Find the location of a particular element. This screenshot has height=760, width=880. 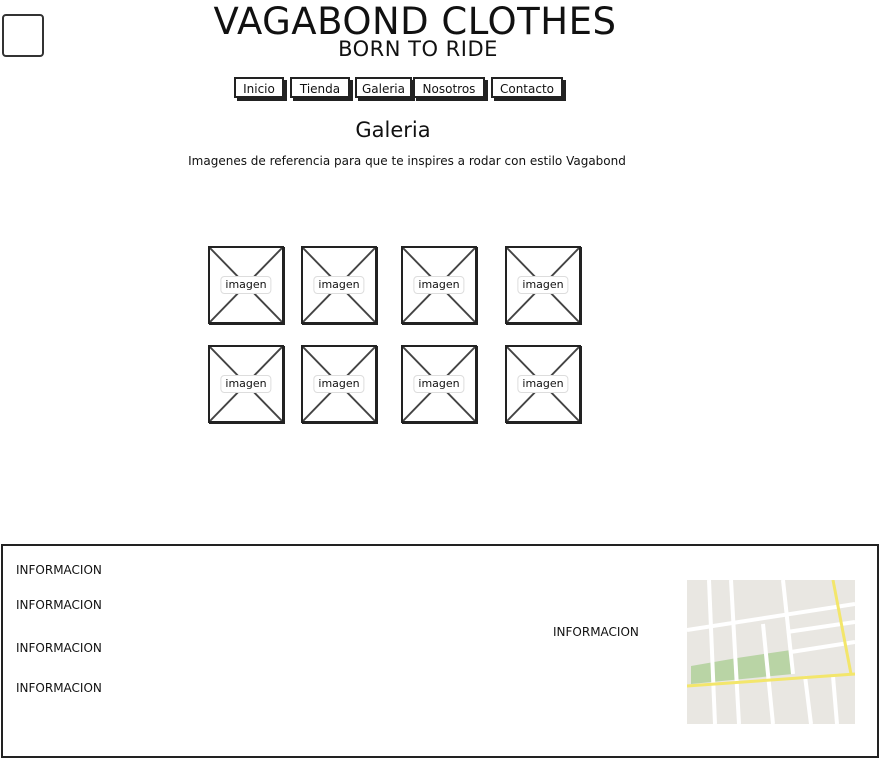

nav-item-galeria: Galeria is located at coordinates (383, 87).